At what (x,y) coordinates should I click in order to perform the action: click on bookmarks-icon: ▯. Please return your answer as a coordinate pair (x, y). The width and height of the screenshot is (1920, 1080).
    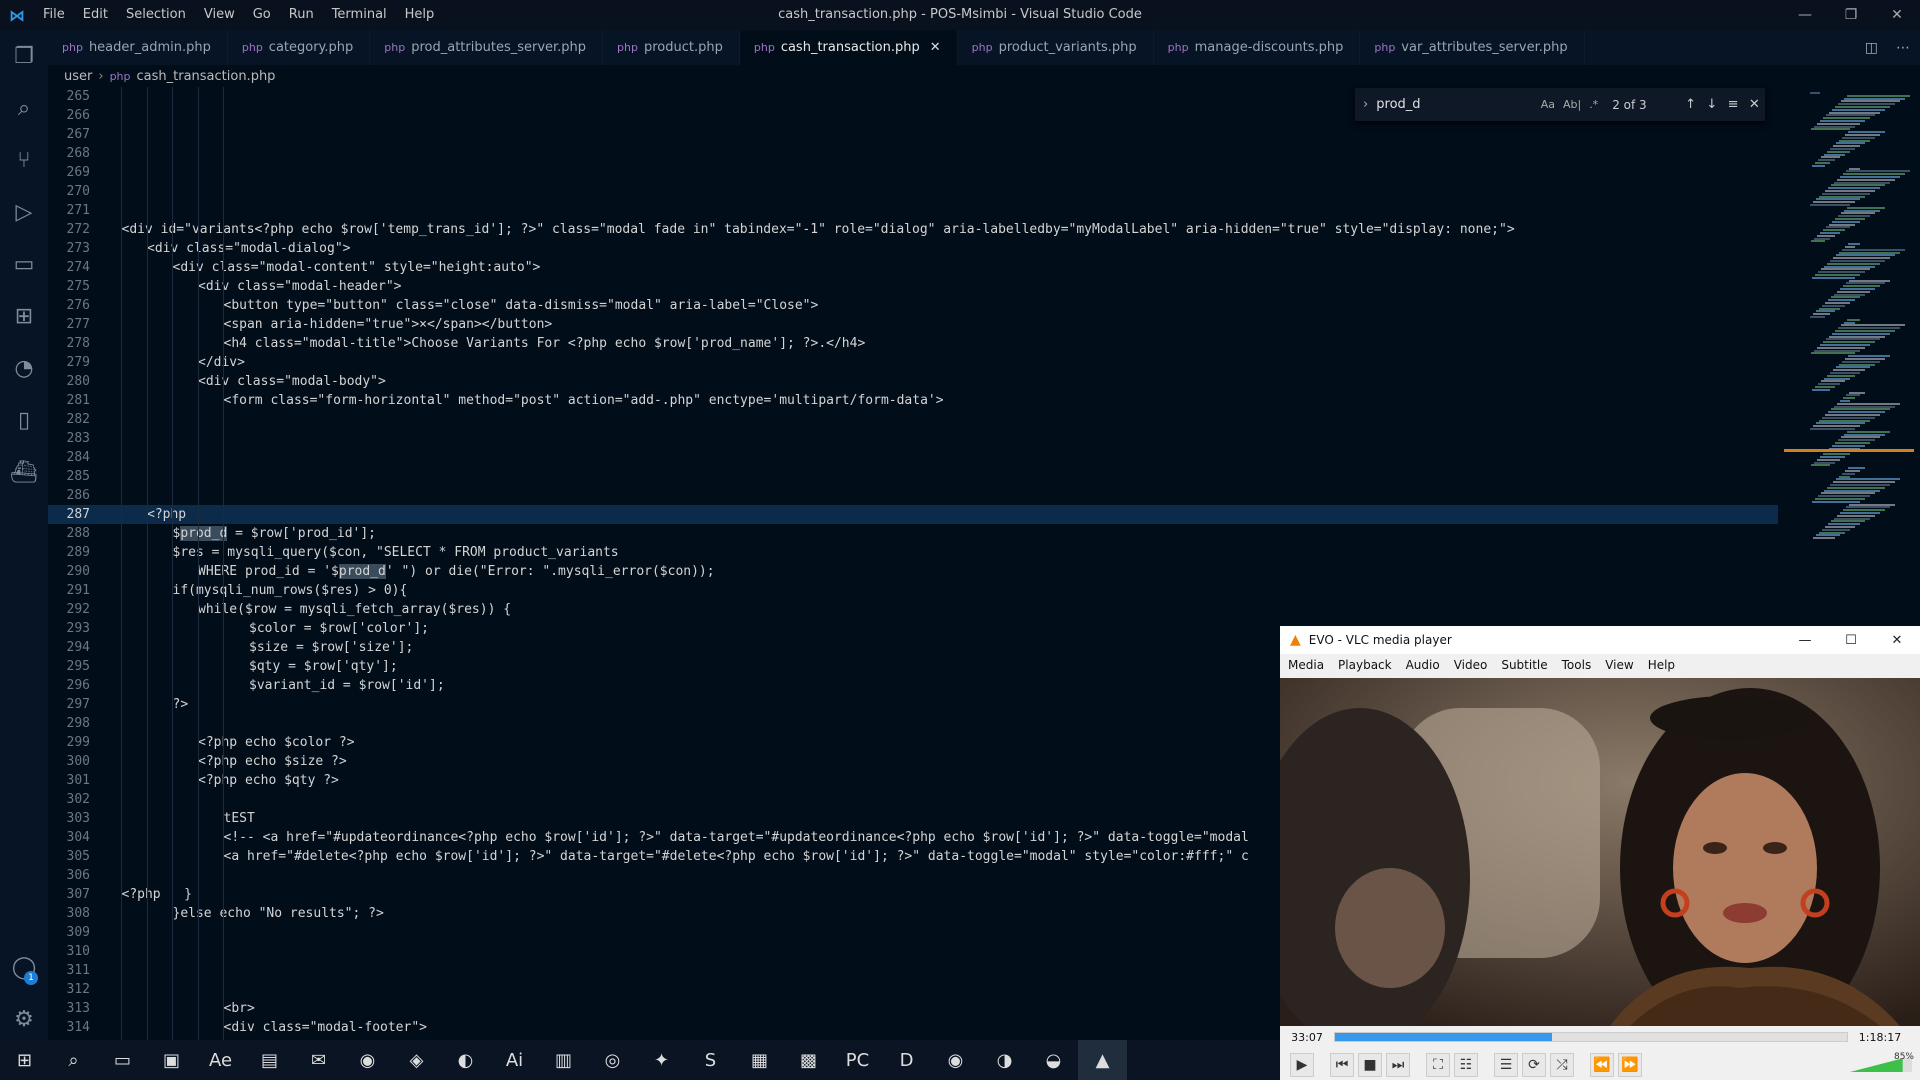
    Looking at the image, I should click on (24, 420).